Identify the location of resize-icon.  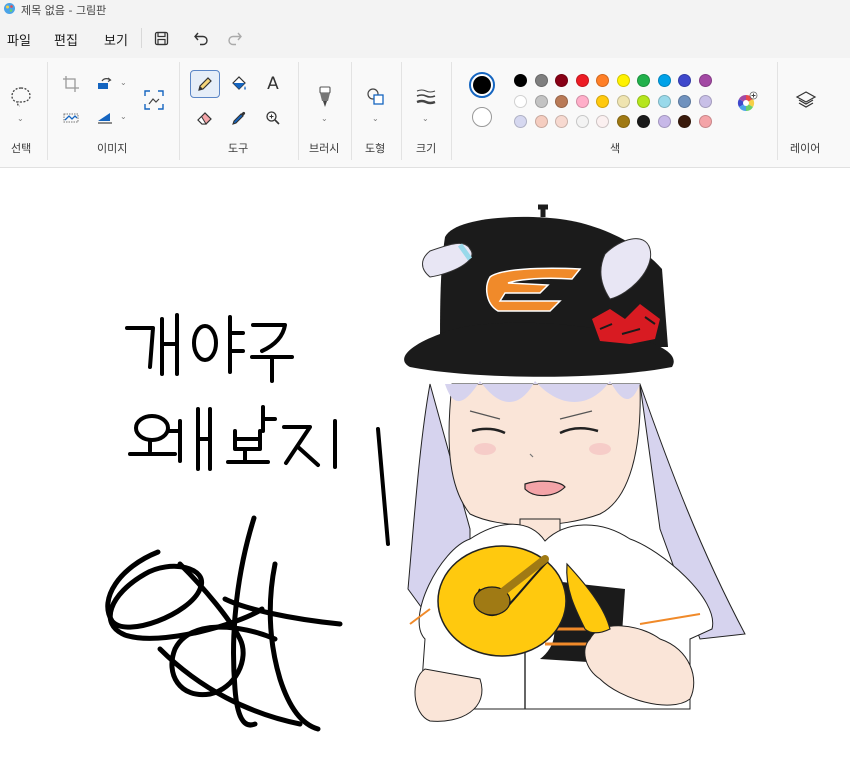
(105, 83).